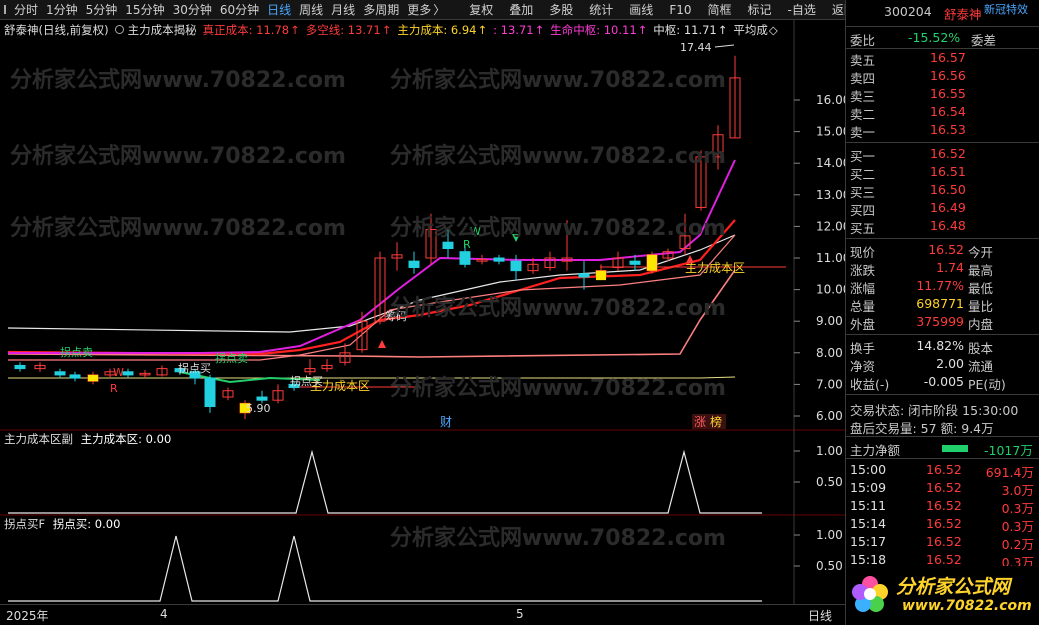 This screenshot has height=625, width=1039. What do you see at coordinates (942, 543) in the screenshot?
I see `tick-row: 15:17 16.52 0.2万` at bounding box center [942, 543].